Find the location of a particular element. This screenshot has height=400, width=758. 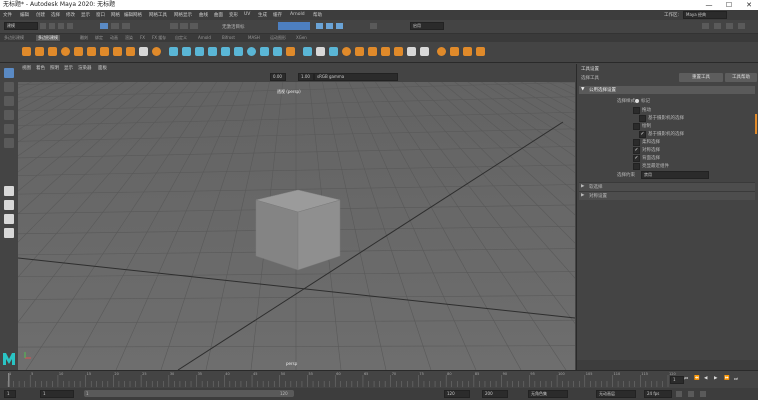

shelf-tab: 雕刻 is located at coordinates (84, 38).